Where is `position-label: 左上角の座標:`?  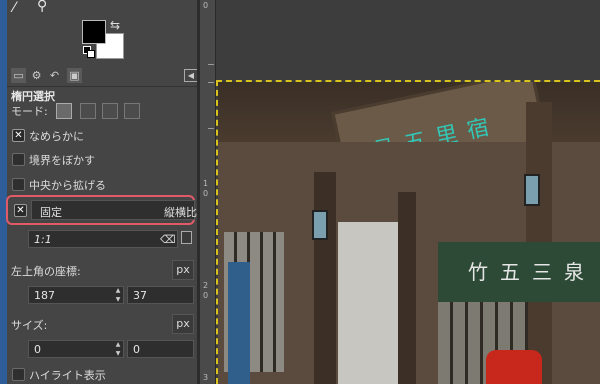 position-label: 左上角の座標: is located at coordinates (46, 271).